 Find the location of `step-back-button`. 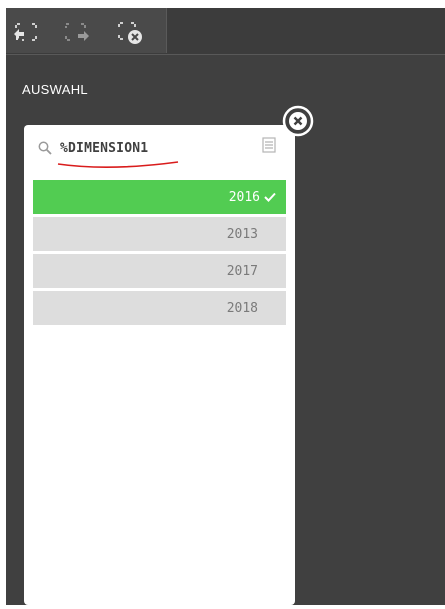

step-back-button is located at coordinates (27, 32).